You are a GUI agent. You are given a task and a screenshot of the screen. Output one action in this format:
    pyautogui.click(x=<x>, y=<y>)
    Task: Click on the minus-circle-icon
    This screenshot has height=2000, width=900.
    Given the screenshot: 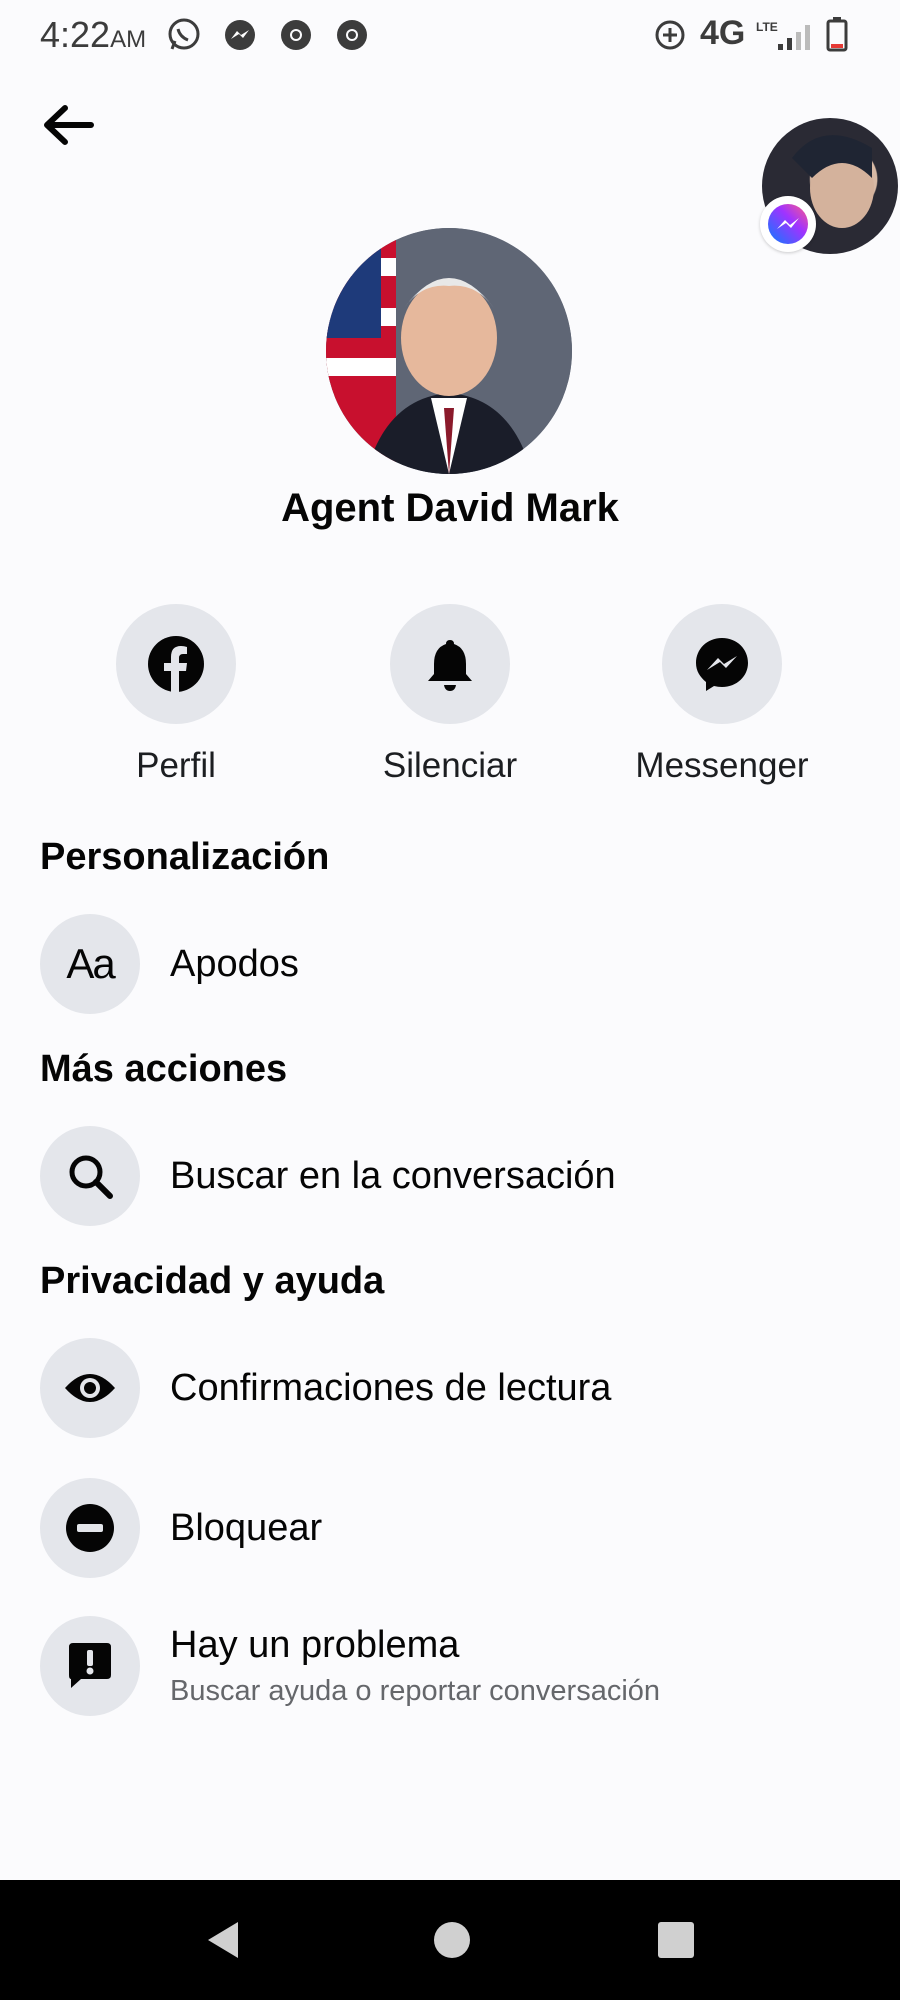 What is the action you would take?
    pyautogui.click(x=90, y=1528)
    